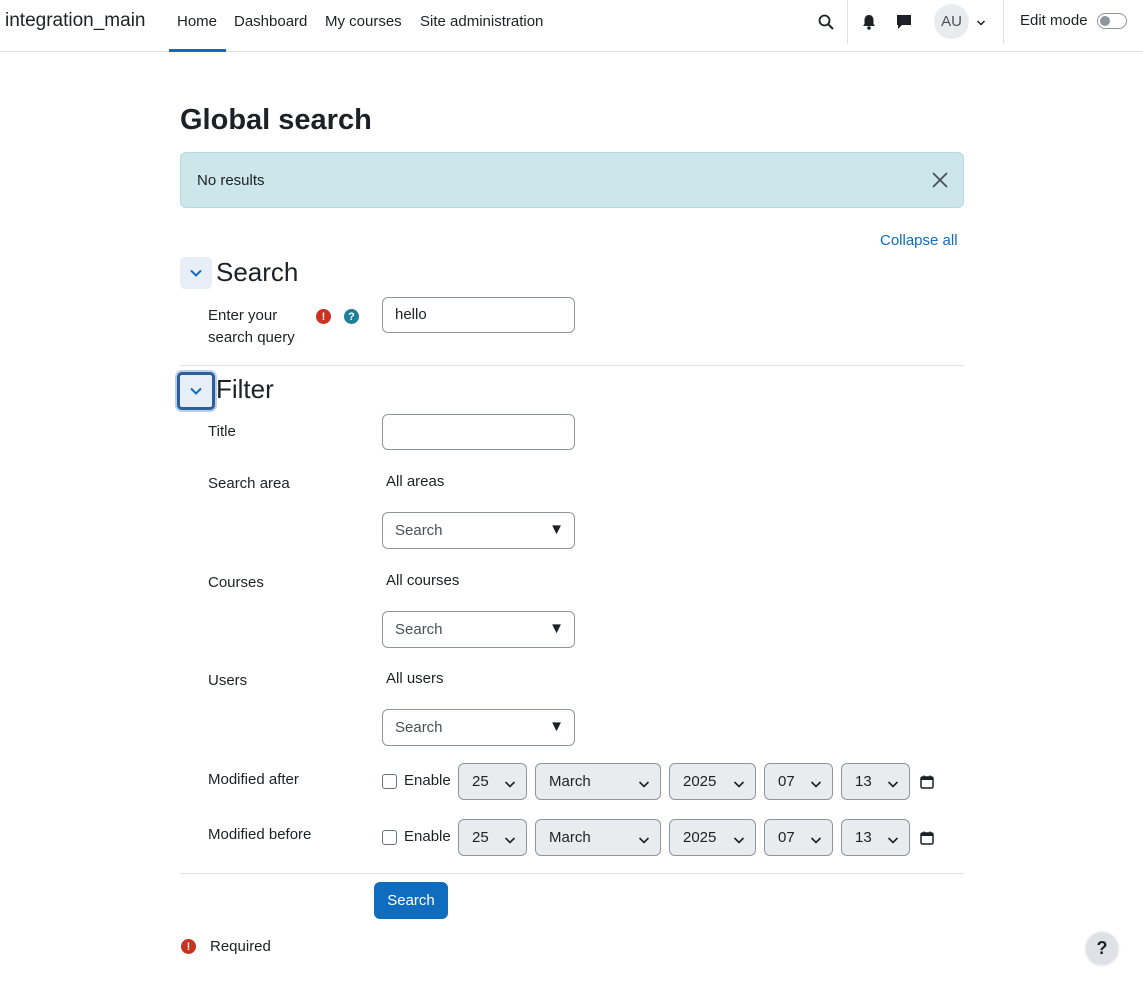  I want to click on modified-after-year-select: 2025, so click(712, 781).